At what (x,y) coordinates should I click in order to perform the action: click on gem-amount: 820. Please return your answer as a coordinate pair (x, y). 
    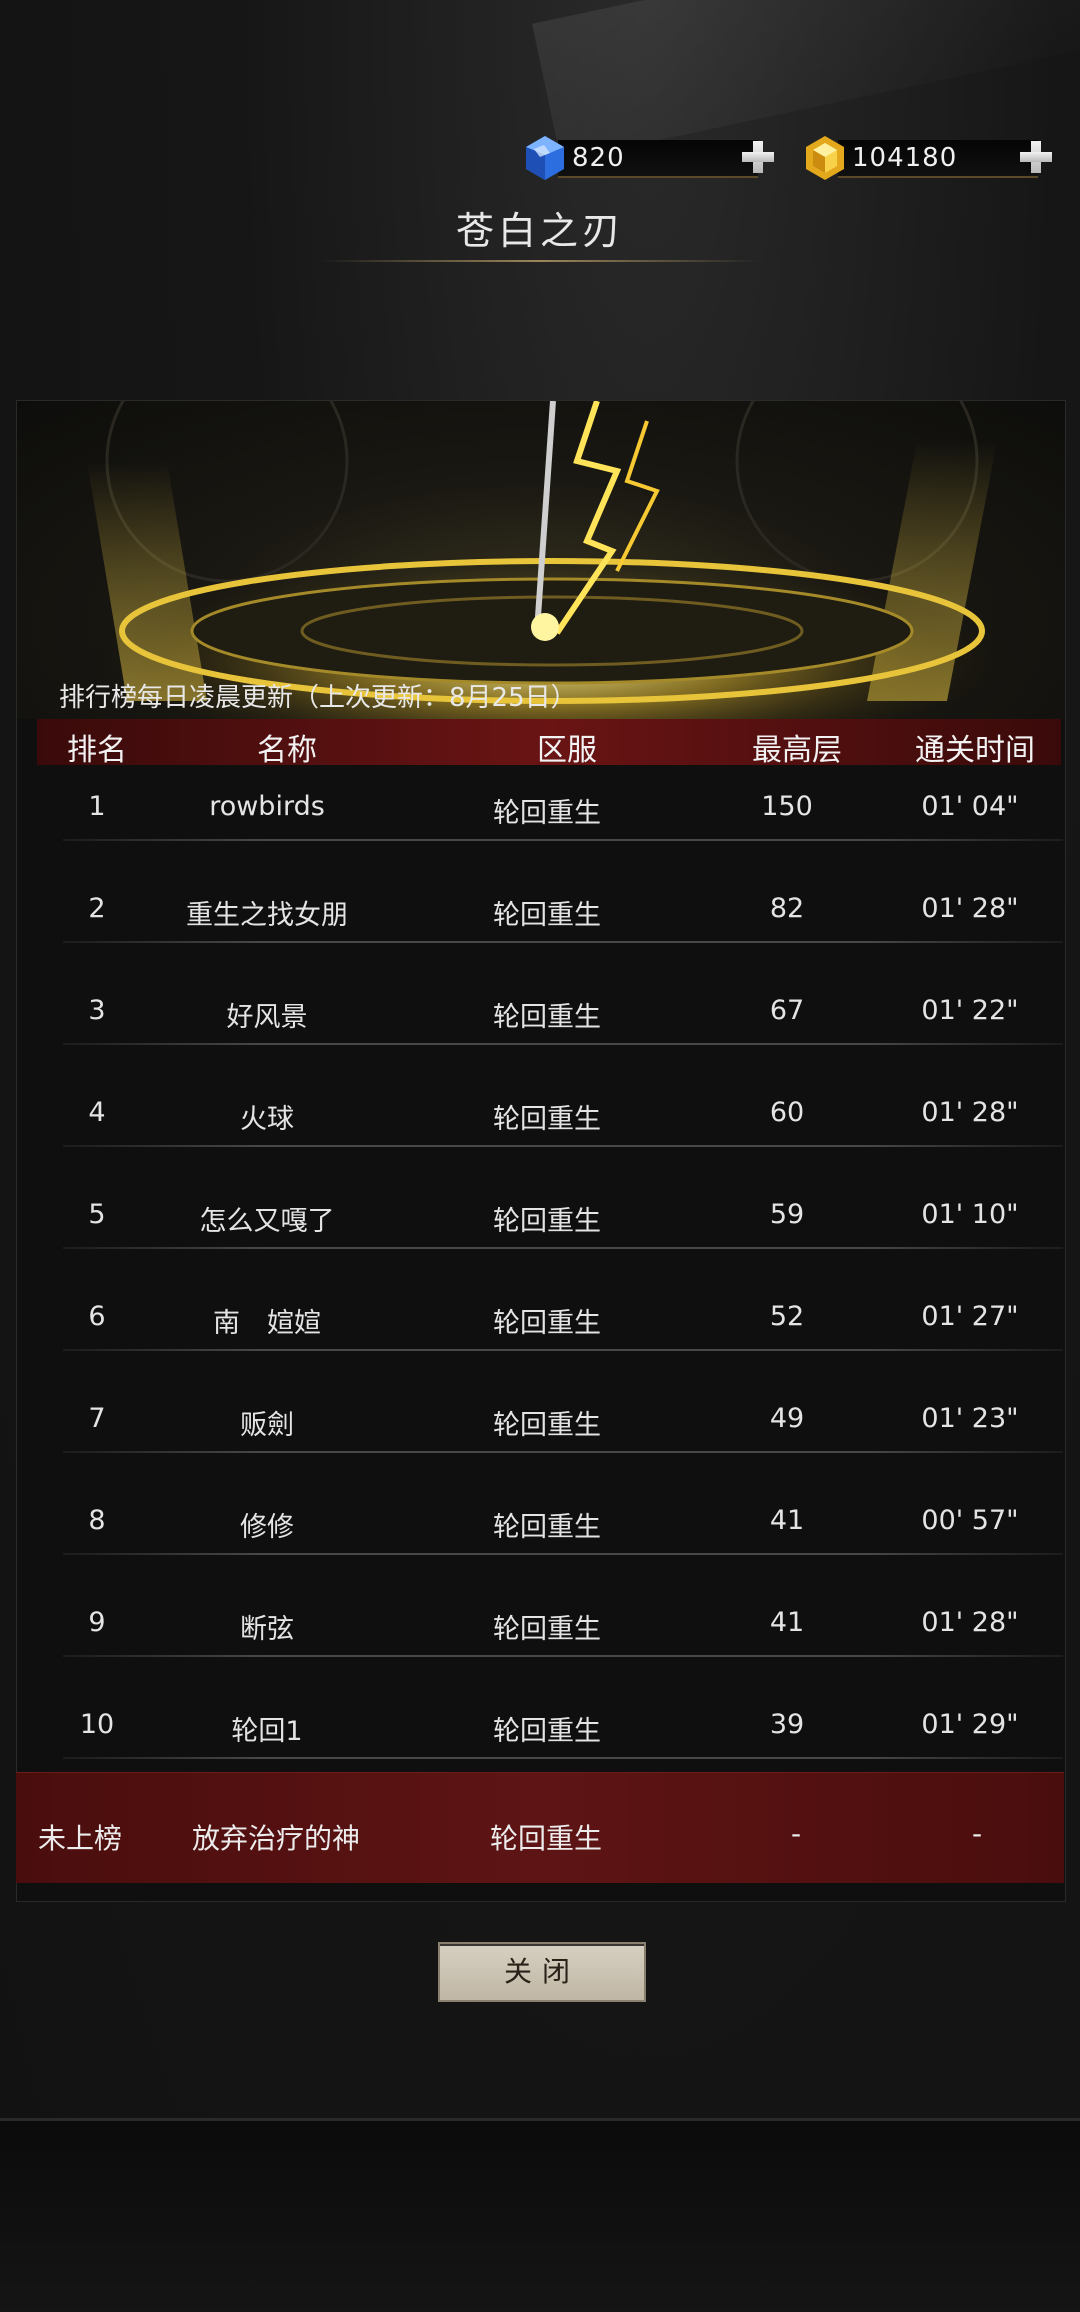
    Looking at the image, I should click on (598, 158).